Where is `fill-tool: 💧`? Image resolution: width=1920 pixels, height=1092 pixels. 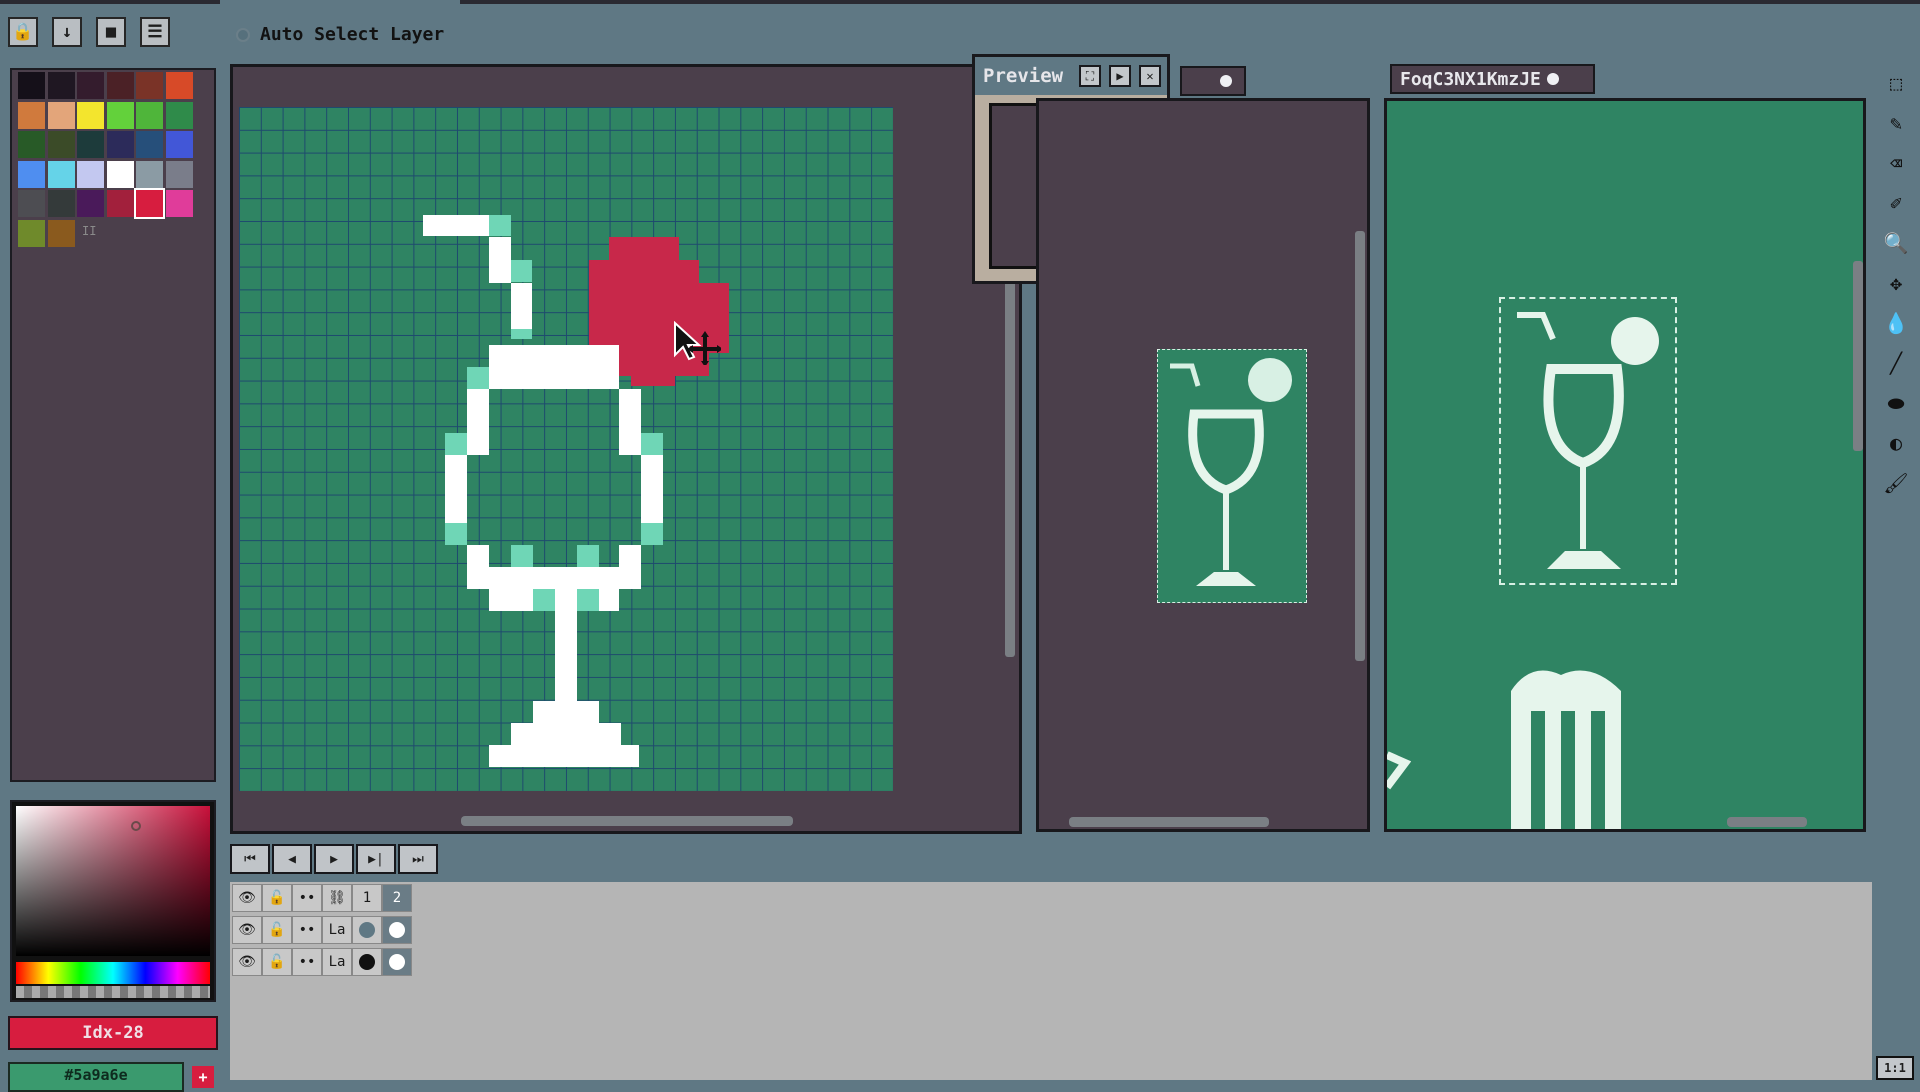
fill-tool: 💧 is located at coordinates (1896, 323).